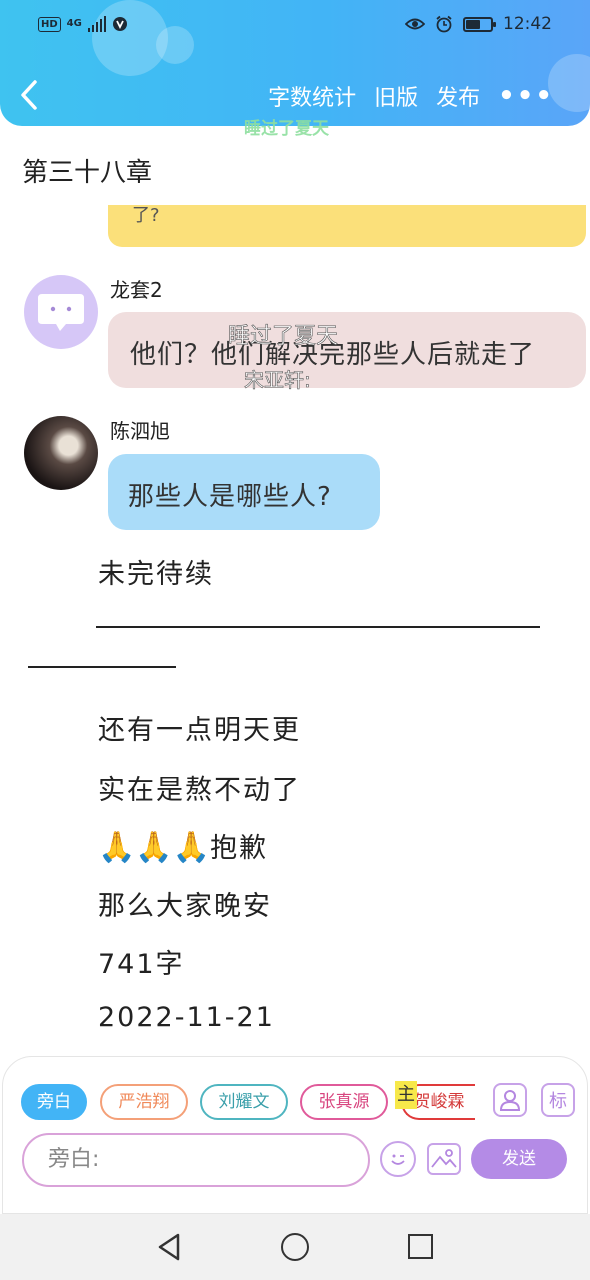 This screenshot has height=1280, width=590. Describe the element at coordinates (156, 574) in the screenshot. I see `body-text: 未完待续` at that location.